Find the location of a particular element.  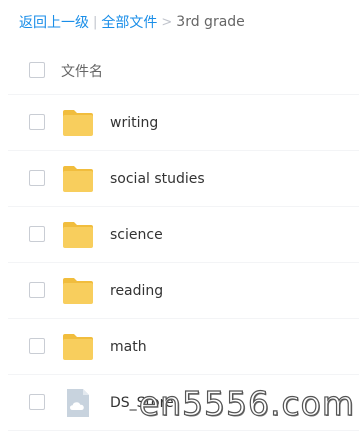

list-item: social studies is located at coordinates (183, 179).